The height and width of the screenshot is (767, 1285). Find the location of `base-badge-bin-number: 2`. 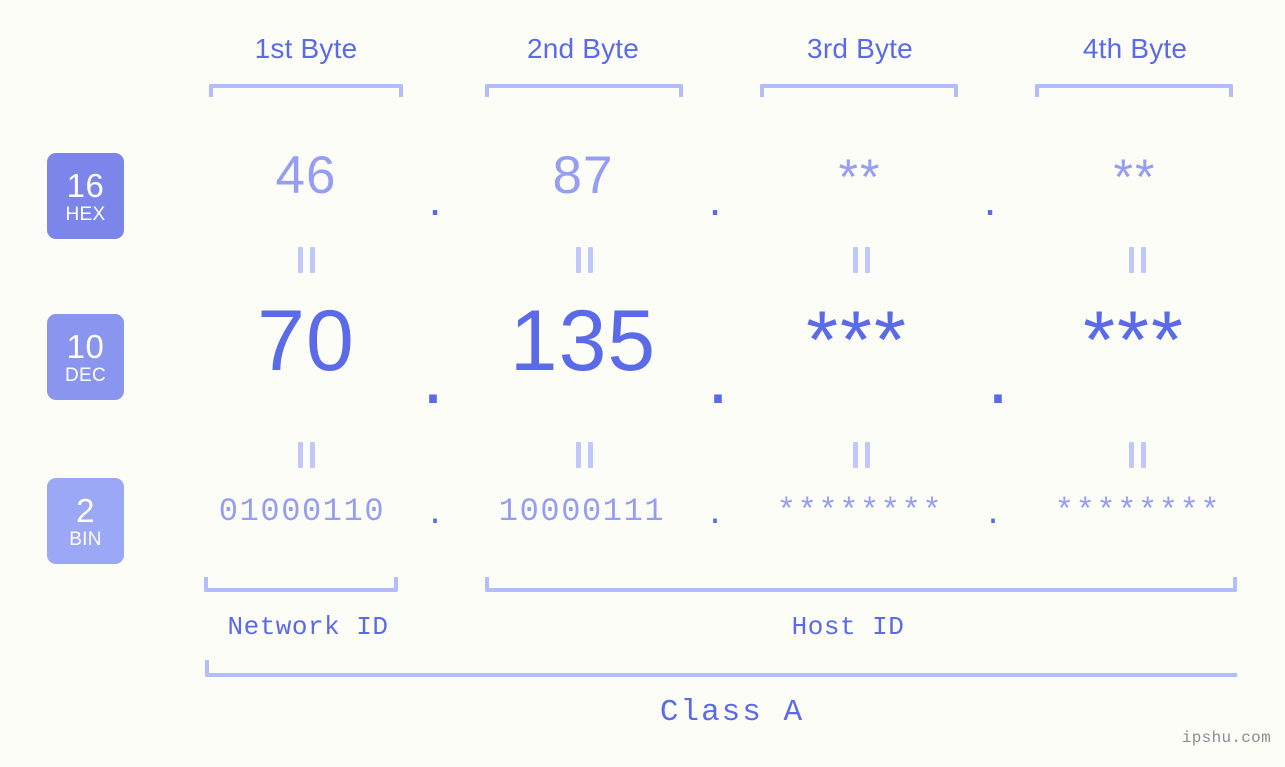

base-badge-bin-number: 2 is located at coordinates (85, 510).